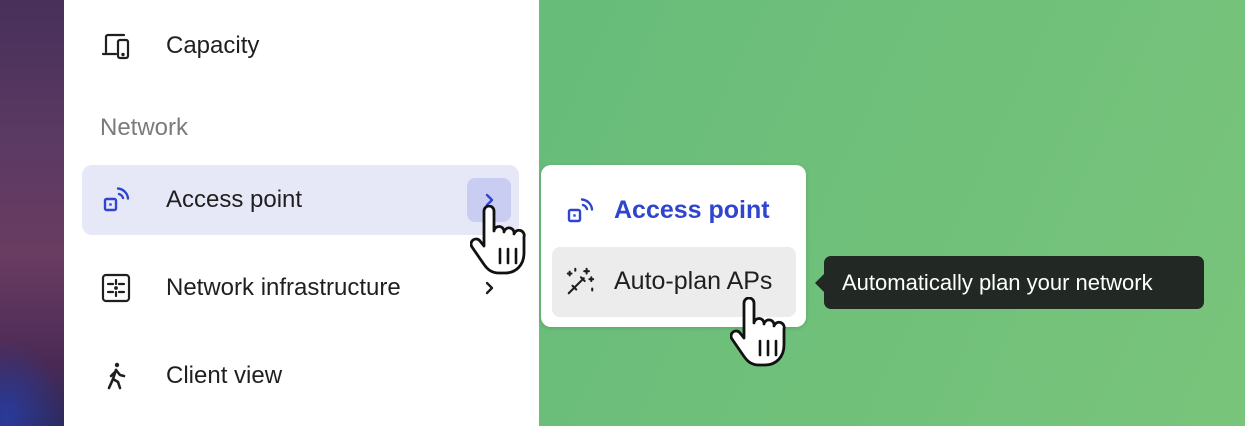  I want to click on sidebar-item-access-point: Access point, so click(300, 200).